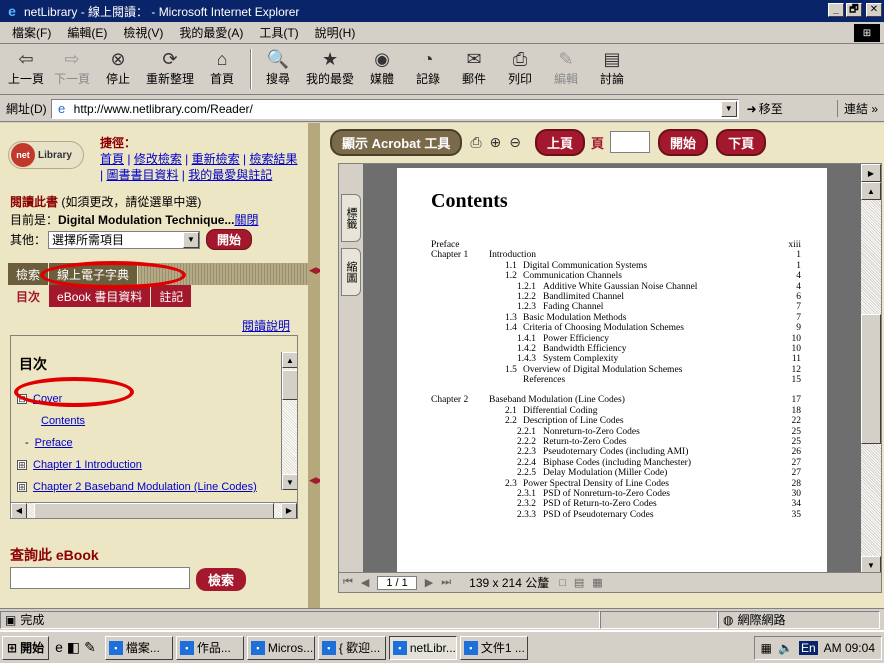 The width and height of the screenshot is (884, 663). Describe the element at coordinates (394, 108) in the screenshot. I see `address-input: e http://www.netlibrary.com/Reader/ ▼` at that location.